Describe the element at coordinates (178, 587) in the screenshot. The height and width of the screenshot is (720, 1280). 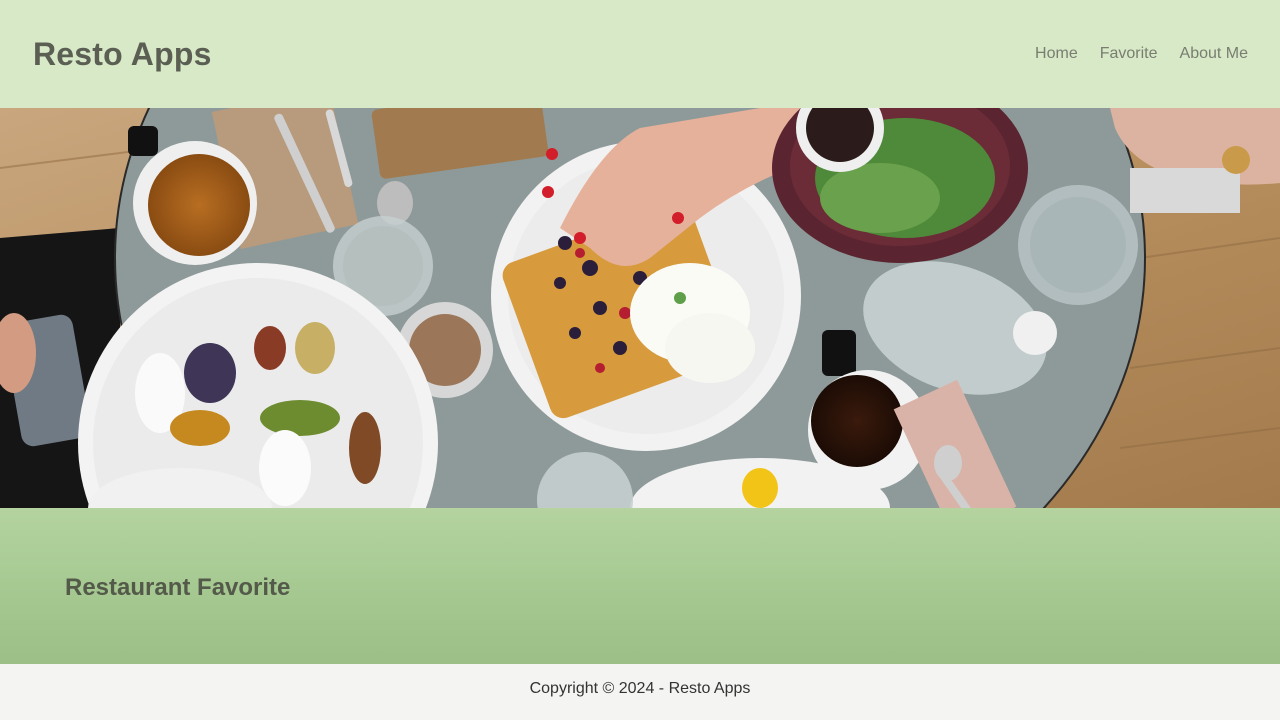
I see `page-title: Restaurant Favorite` at that location.